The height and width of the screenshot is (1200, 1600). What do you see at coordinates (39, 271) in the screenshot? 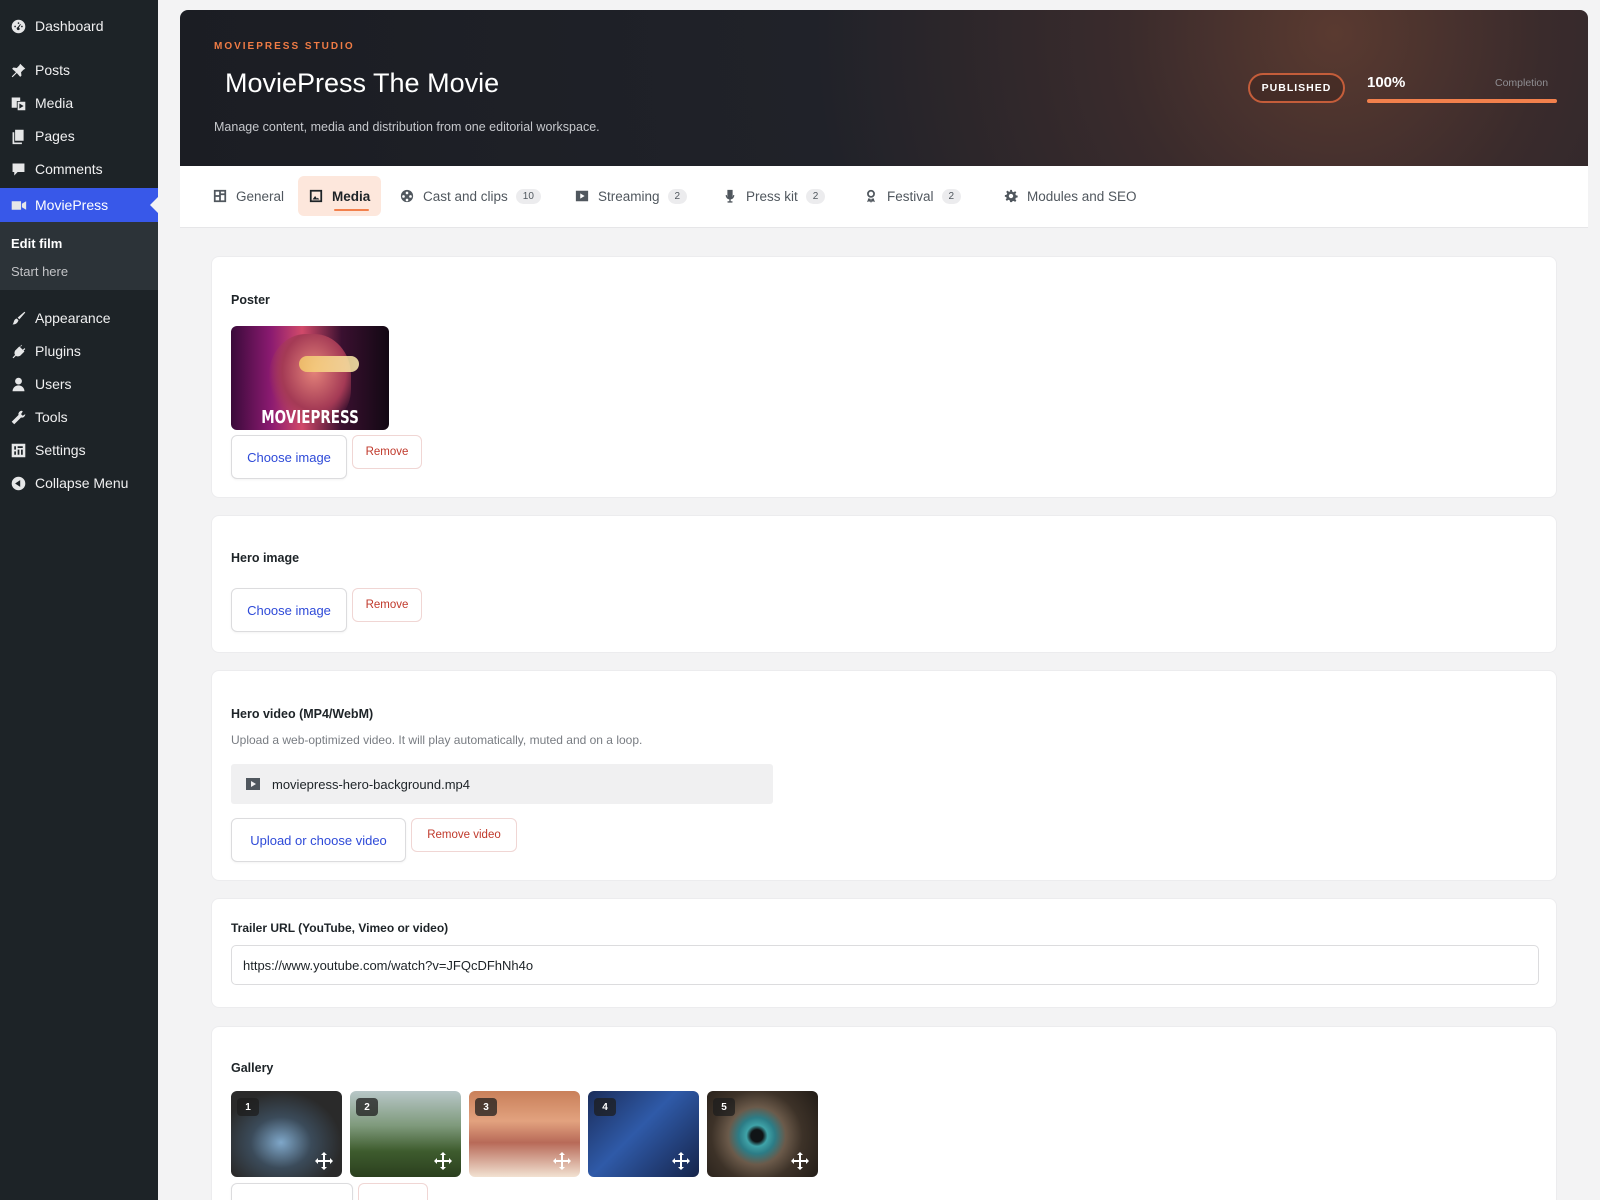
I see `submenu-item-start-here: Start here` at bounding box center [39, 271].